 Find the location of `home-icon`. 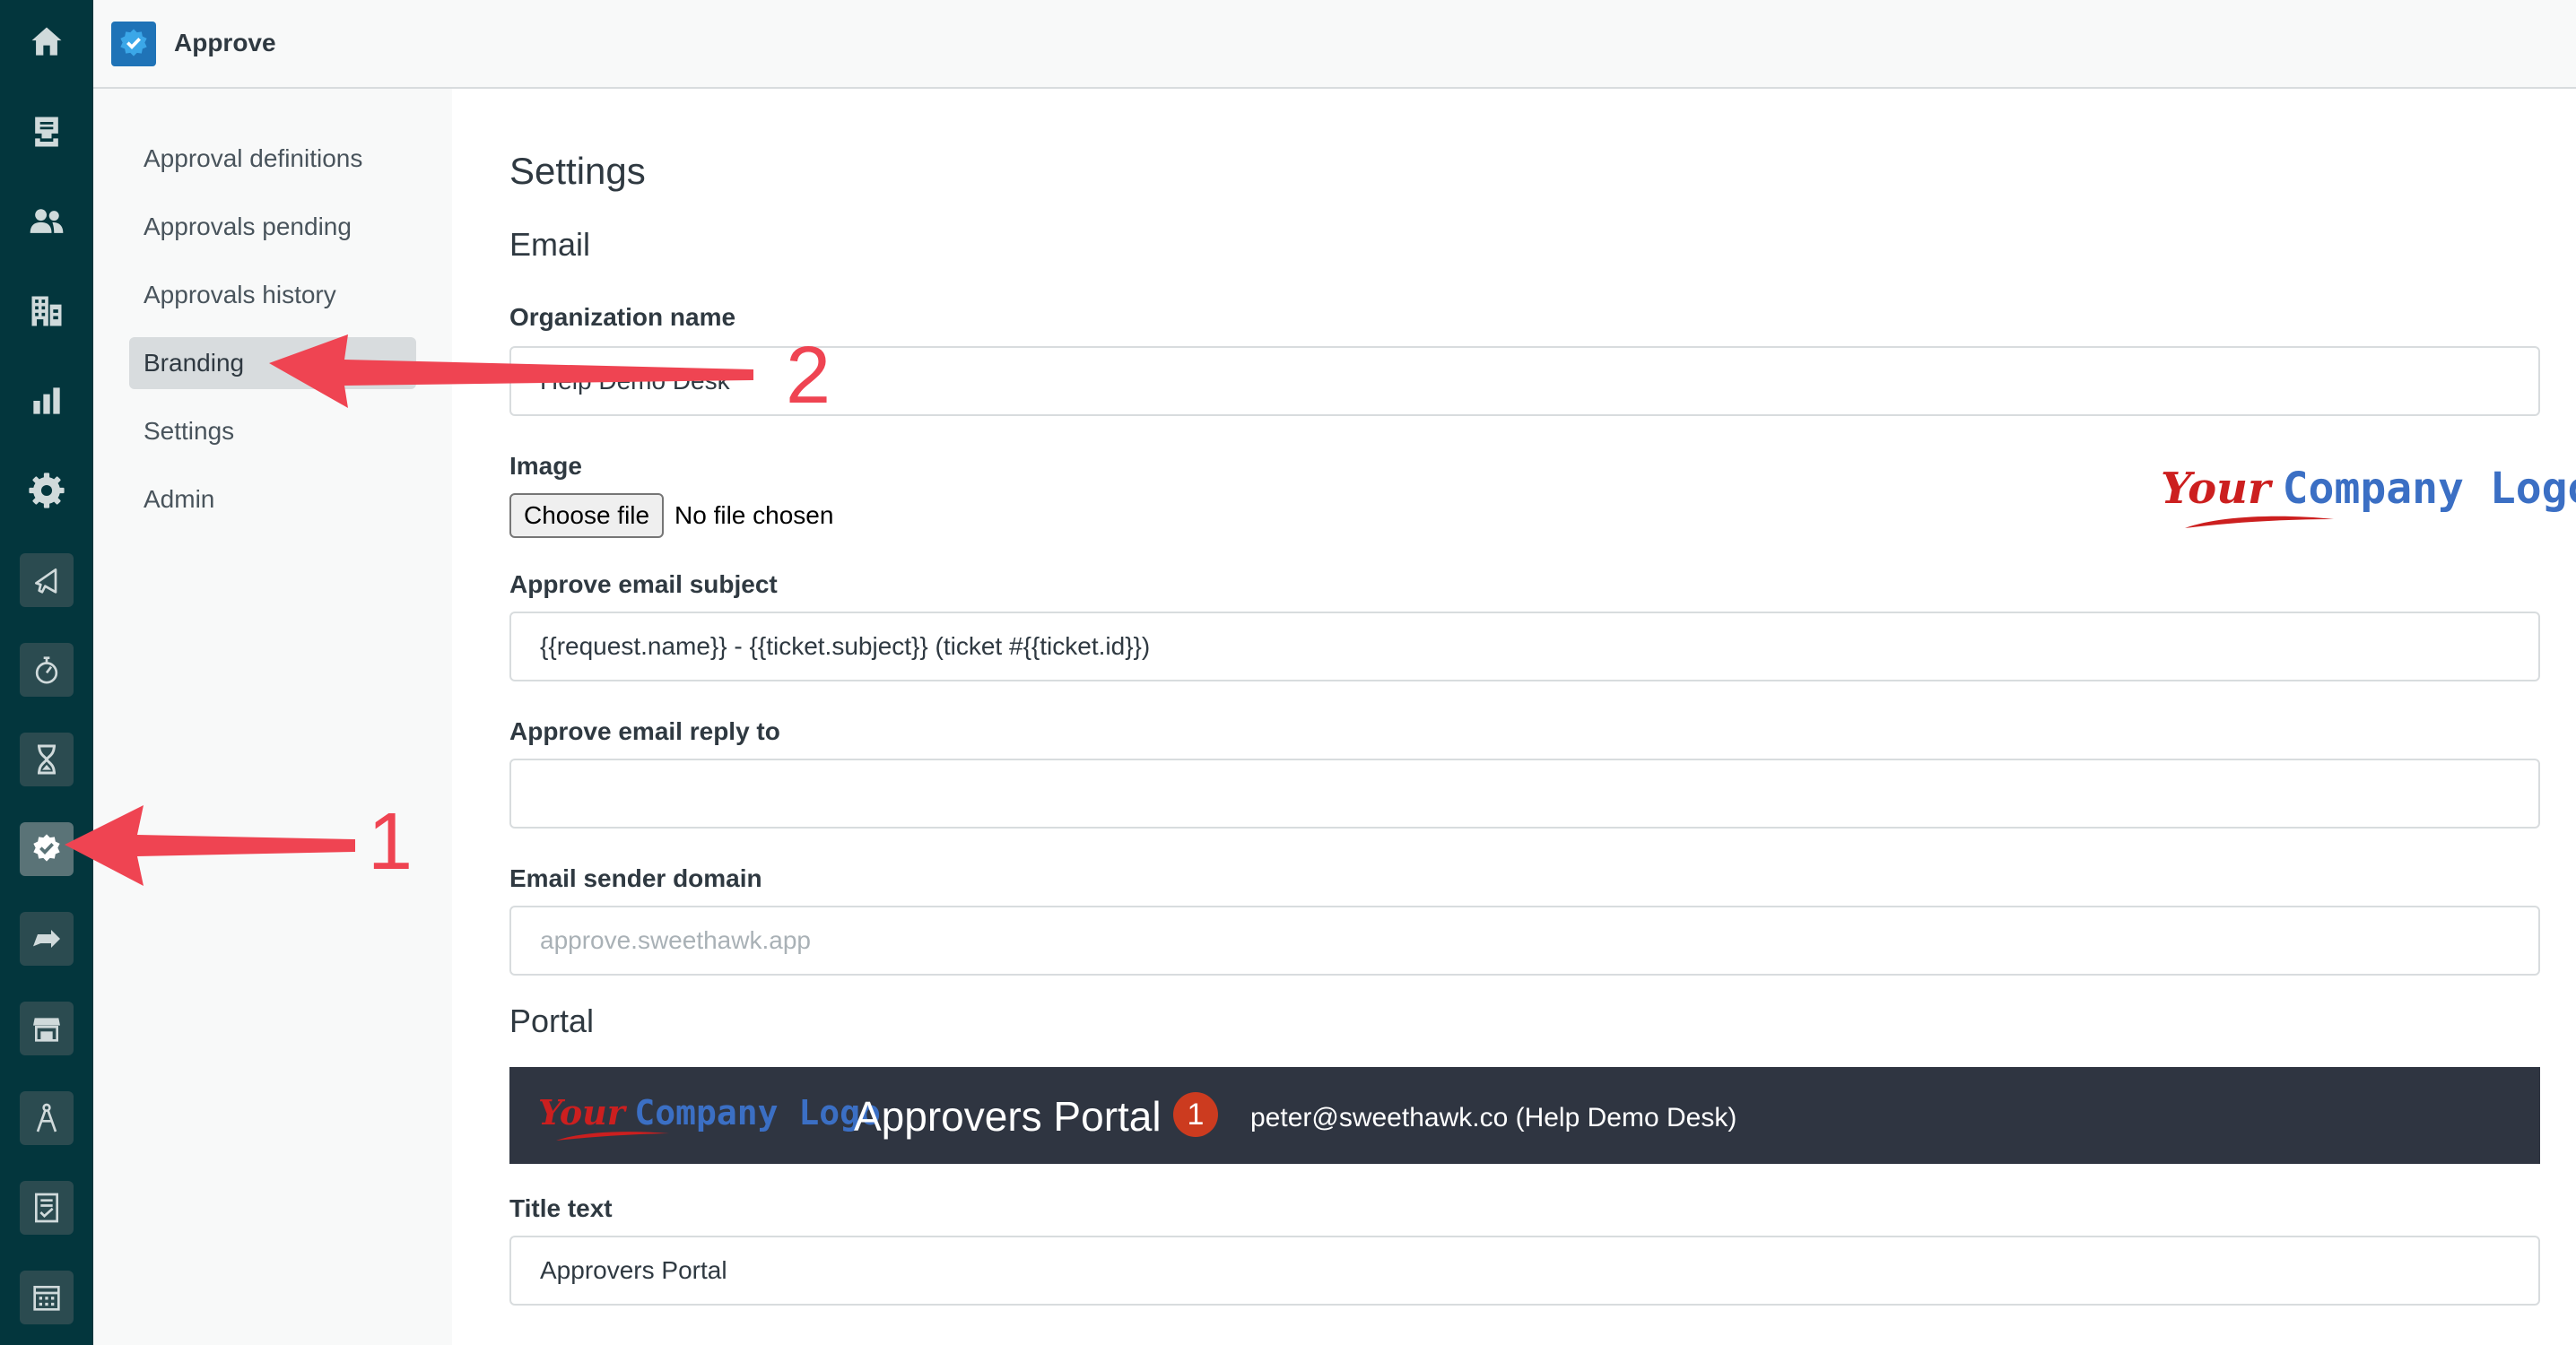

home-icon is located at coordinates (47, 42).